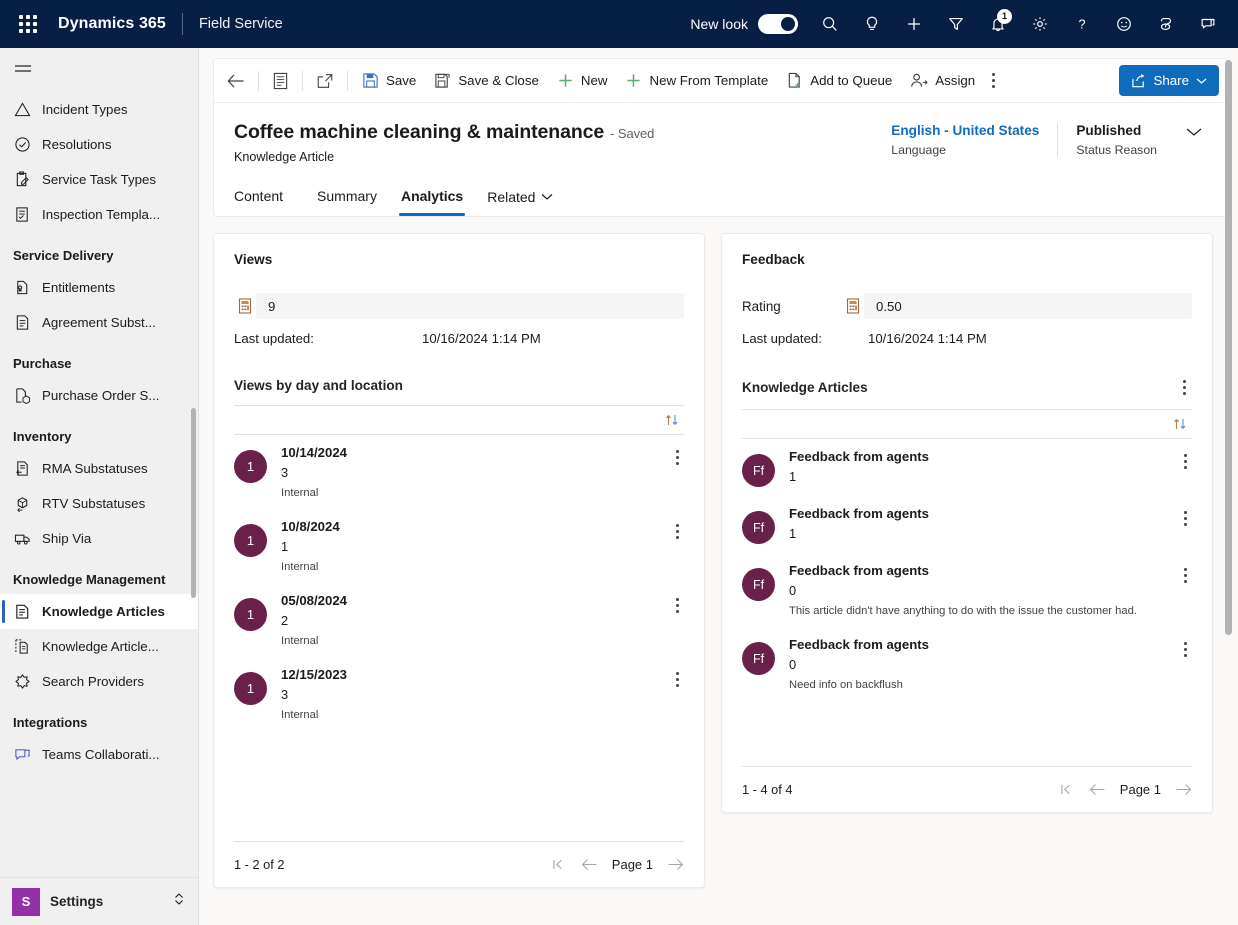 This screenshot has height=925, width=1238. What do you see at coordinates (28, 24) in the screenshot?
I see `app-launcher-button` at bounding box center [28, 24].